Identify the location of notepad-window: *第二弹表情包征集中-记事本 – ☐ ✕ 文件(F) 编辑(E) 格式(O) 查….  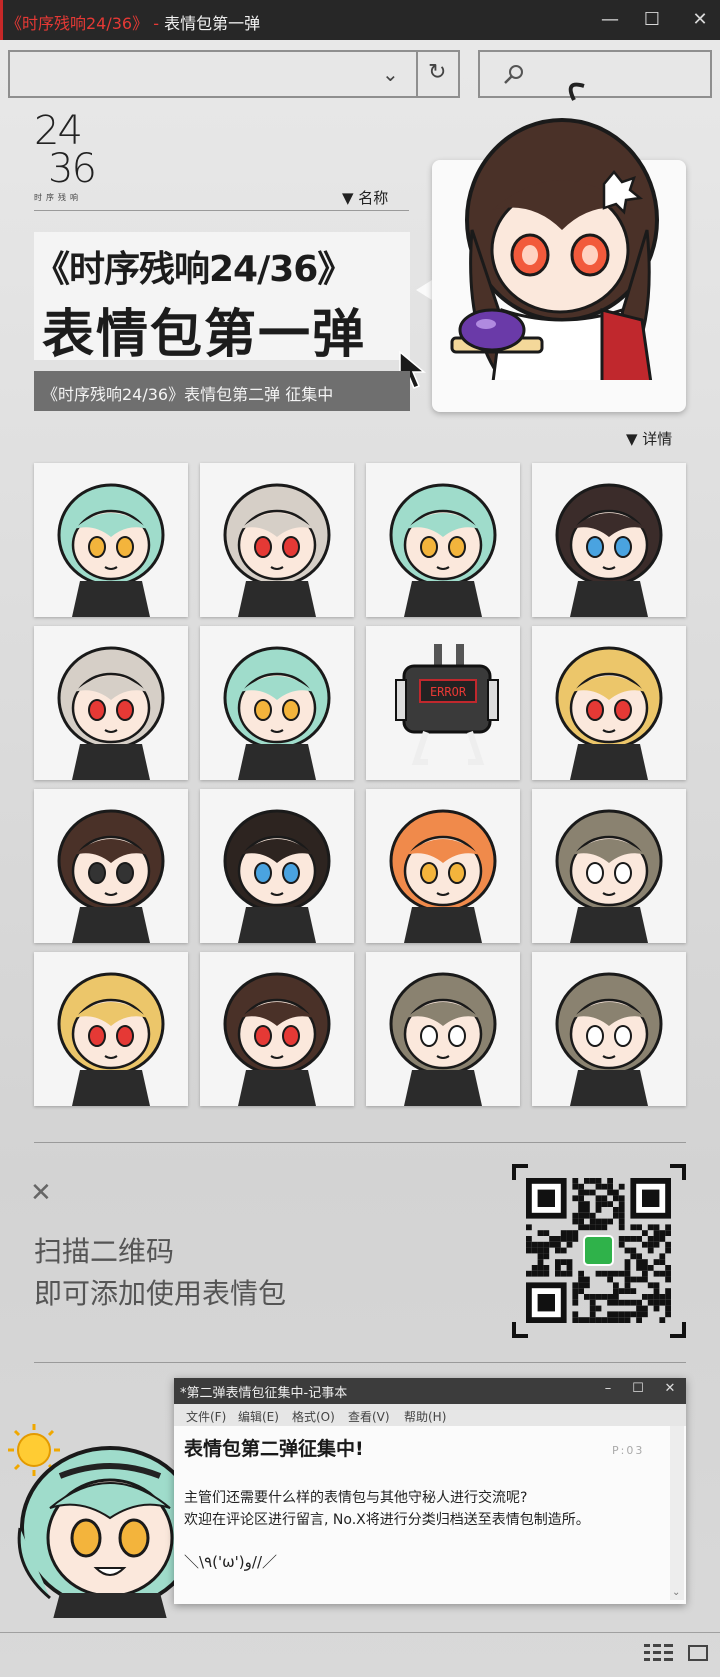
(430, 1491).